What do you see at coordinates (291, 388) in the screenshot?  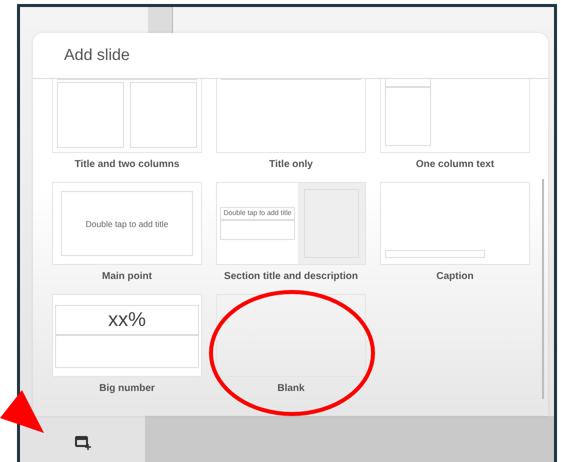 I see `layout-label: Blank` at bounding box center [291, 388].